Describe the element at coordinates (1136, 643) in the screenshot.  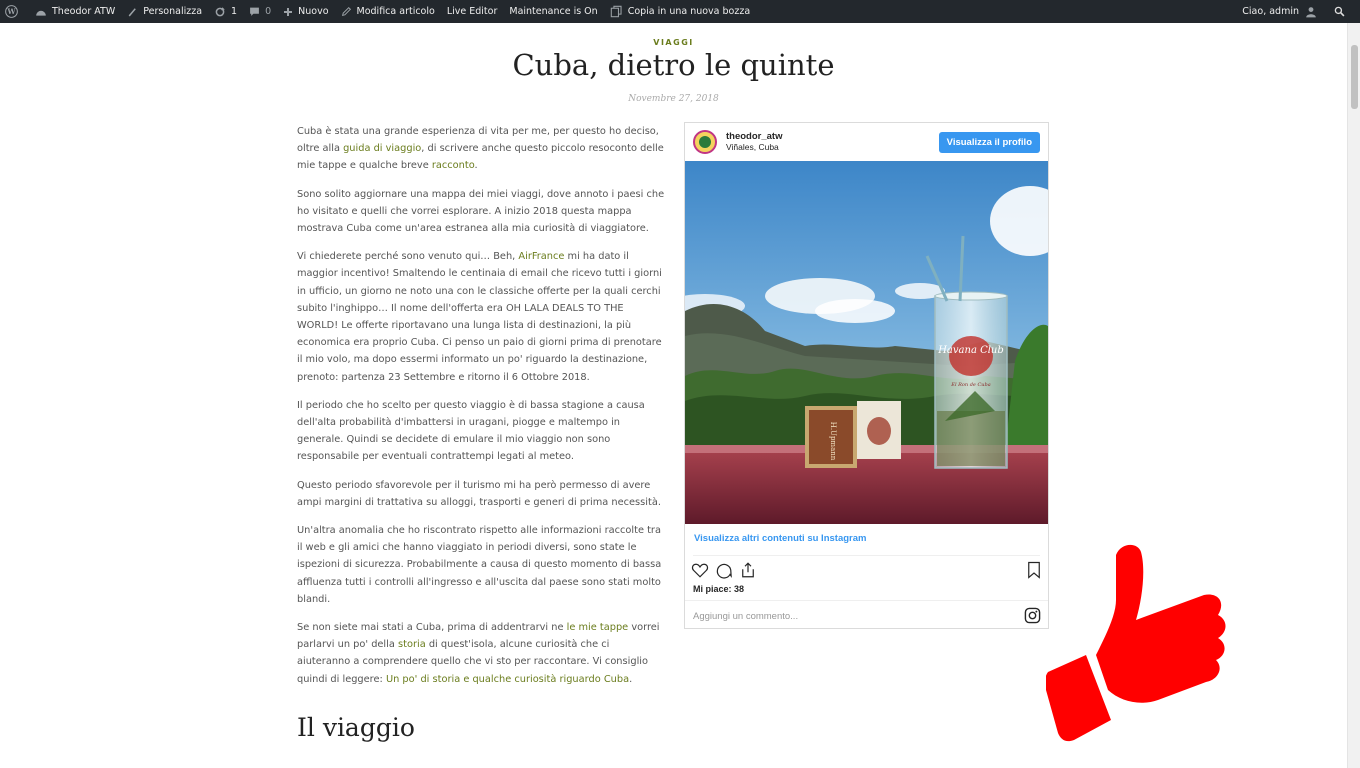
I see `thumbs-up-icon` at that location.